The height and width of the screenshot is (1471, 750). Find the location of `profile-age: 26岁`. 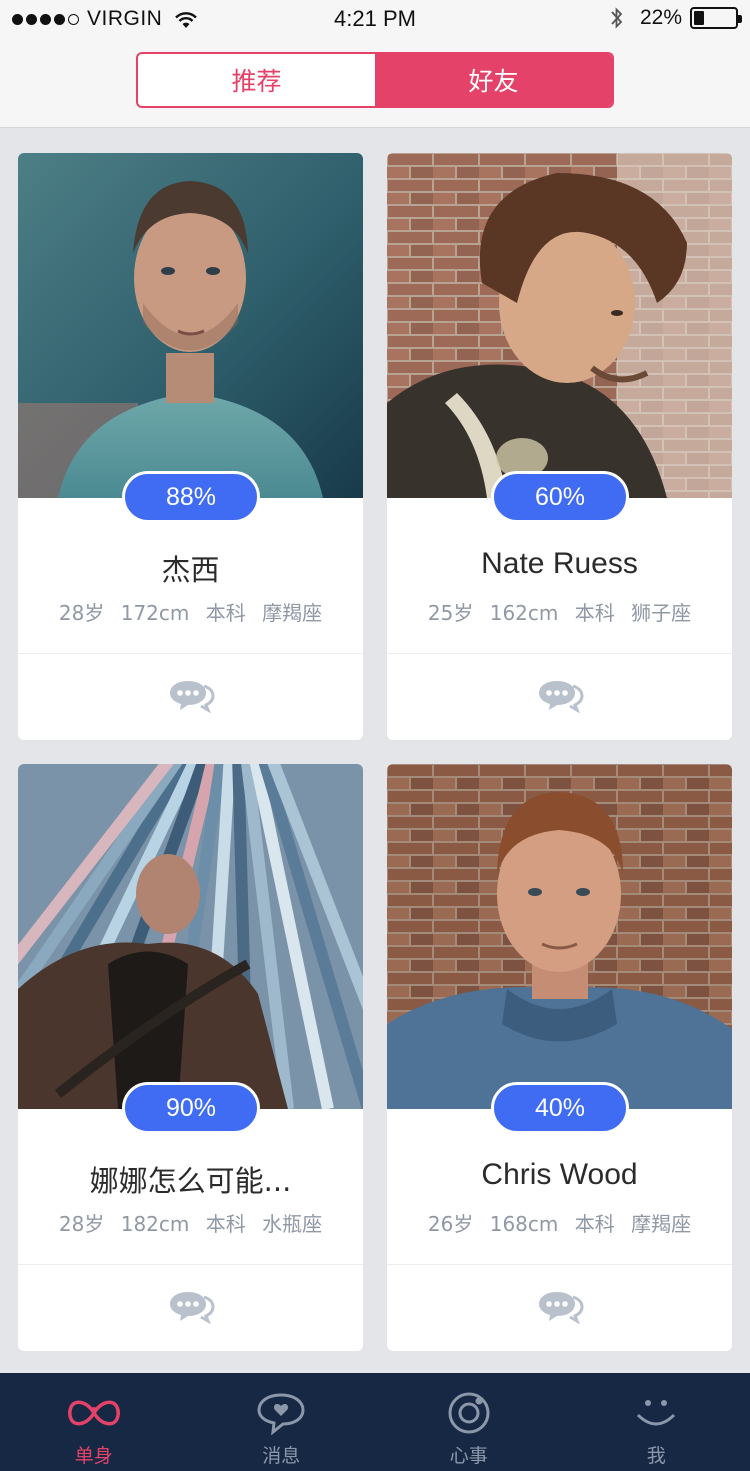

profile-age: 26岁 is located at coordinates (450, 1224).